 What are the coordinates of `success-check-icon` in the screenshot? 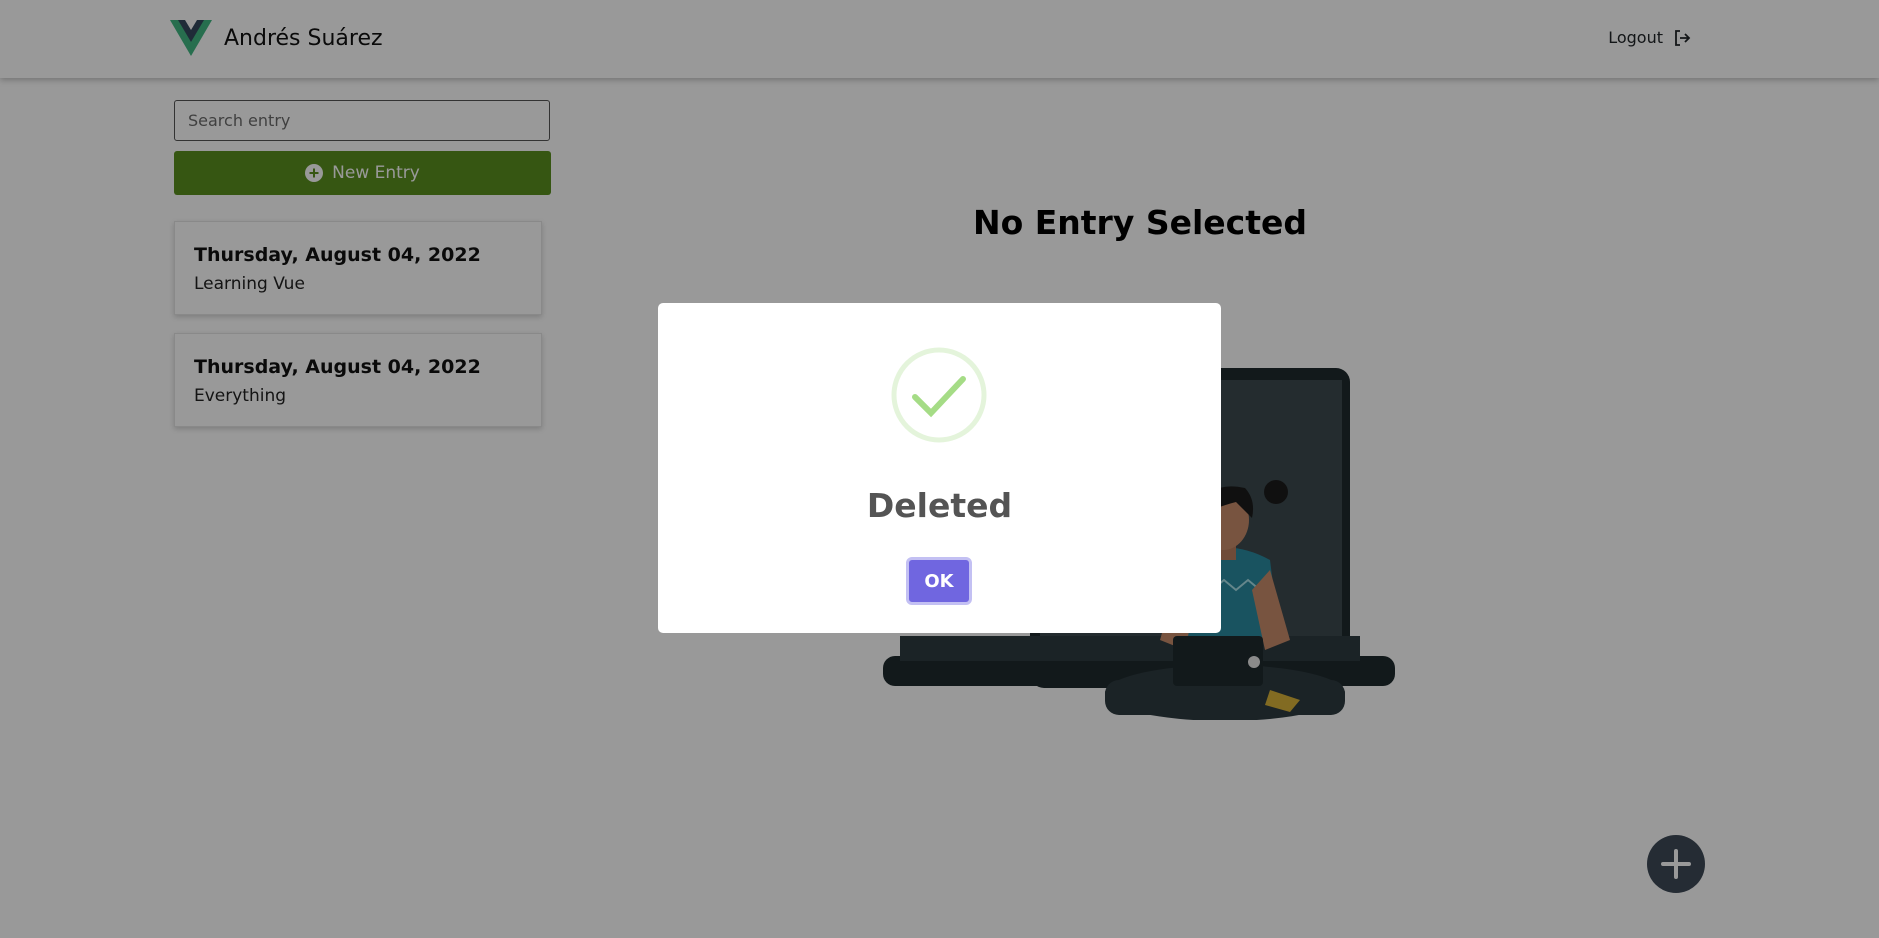 It's located at (939, 395).